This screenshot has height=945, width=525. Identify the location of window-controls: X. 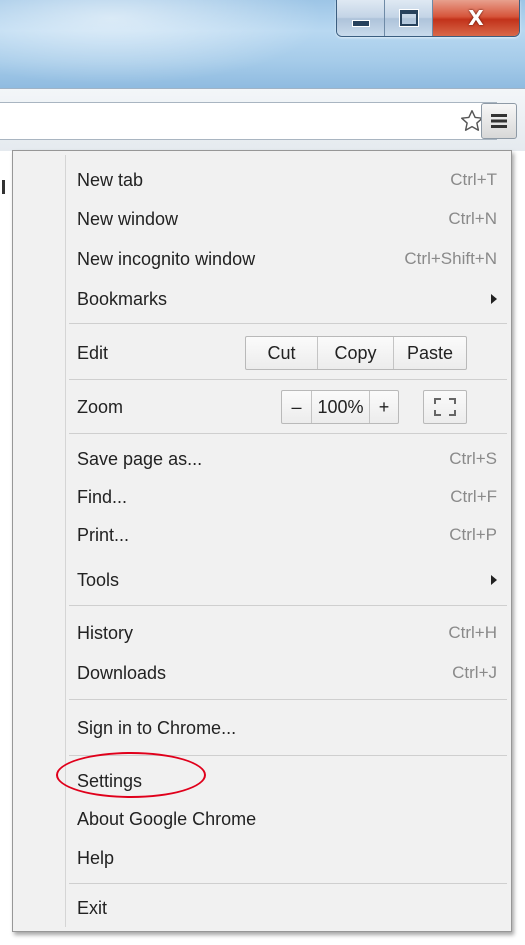
(428, 18).